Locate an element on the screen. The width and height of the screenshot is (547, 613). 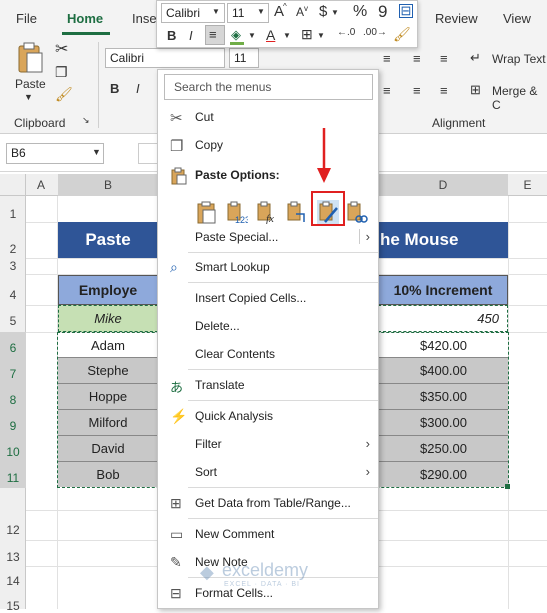
menu-item-smart-lookup: ⌕ Smart Lookup is located at coordinates (268, 268).